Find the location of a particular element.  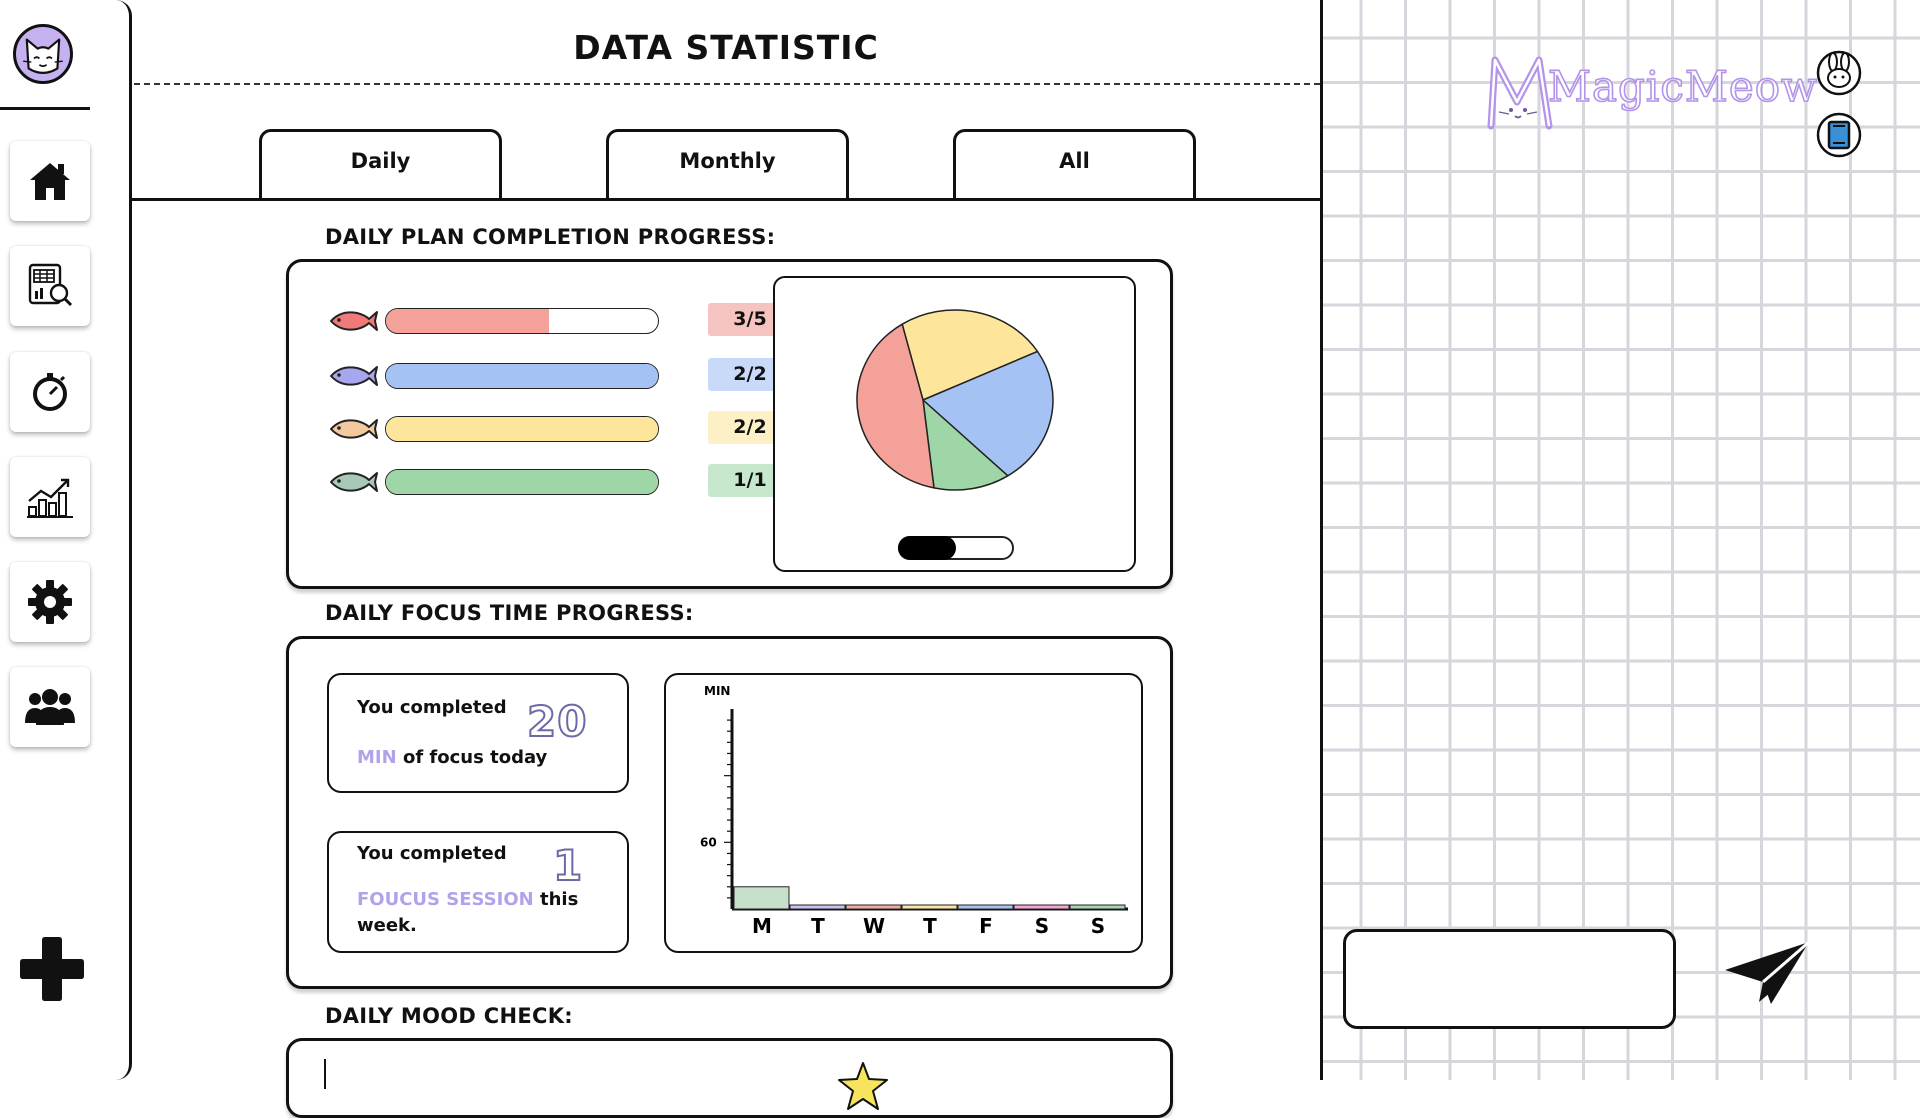

focus-today-value: 20 is located at coordinates (557, 721).